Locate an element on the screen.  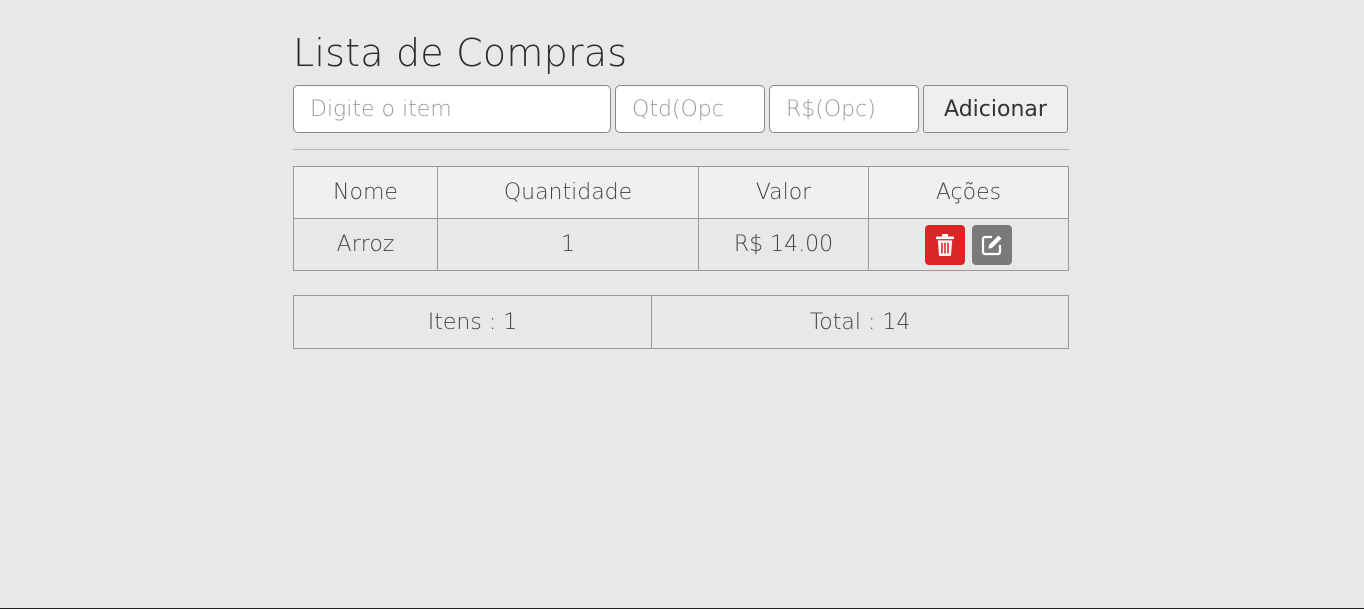
header-quantidade: Quantidade is located at coordinates (568, 192).